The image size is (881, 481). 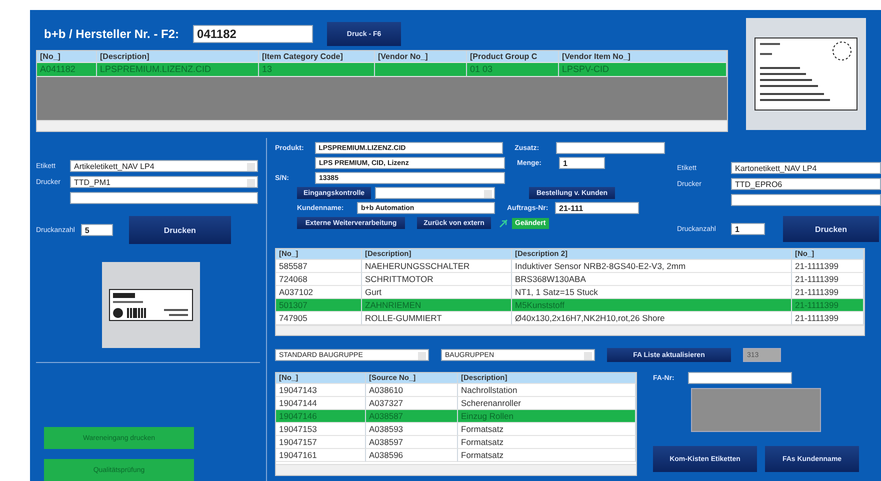 I want to click on table-row: 19047144 A037327 Scherenanroller, so click(x=456, y=403).